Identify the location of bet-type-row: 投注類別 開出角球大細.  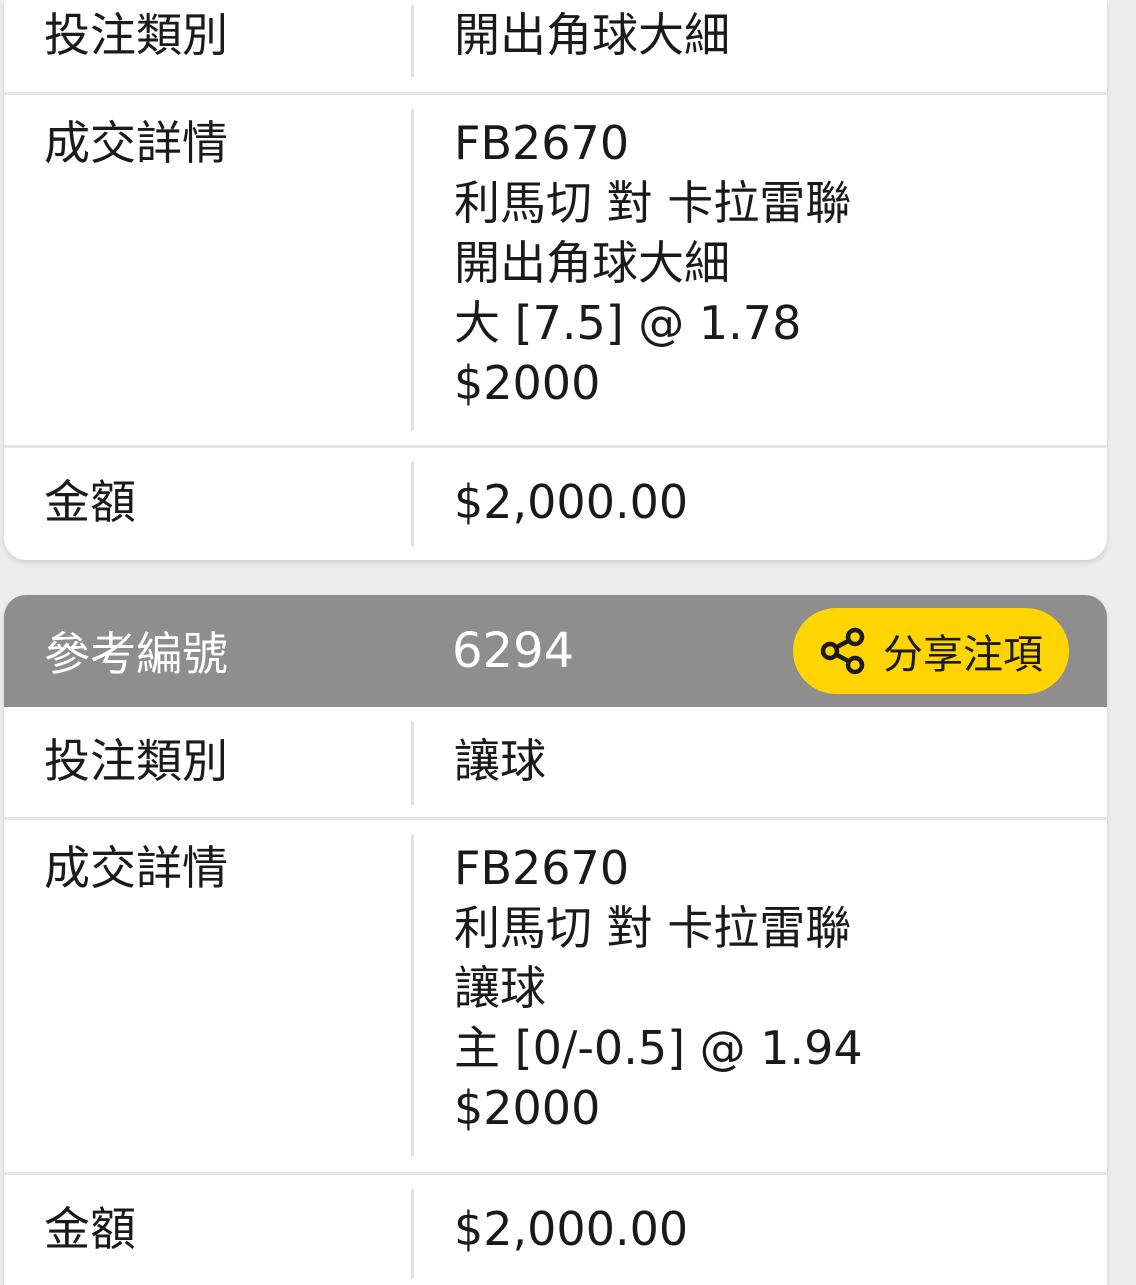
(555, 47).